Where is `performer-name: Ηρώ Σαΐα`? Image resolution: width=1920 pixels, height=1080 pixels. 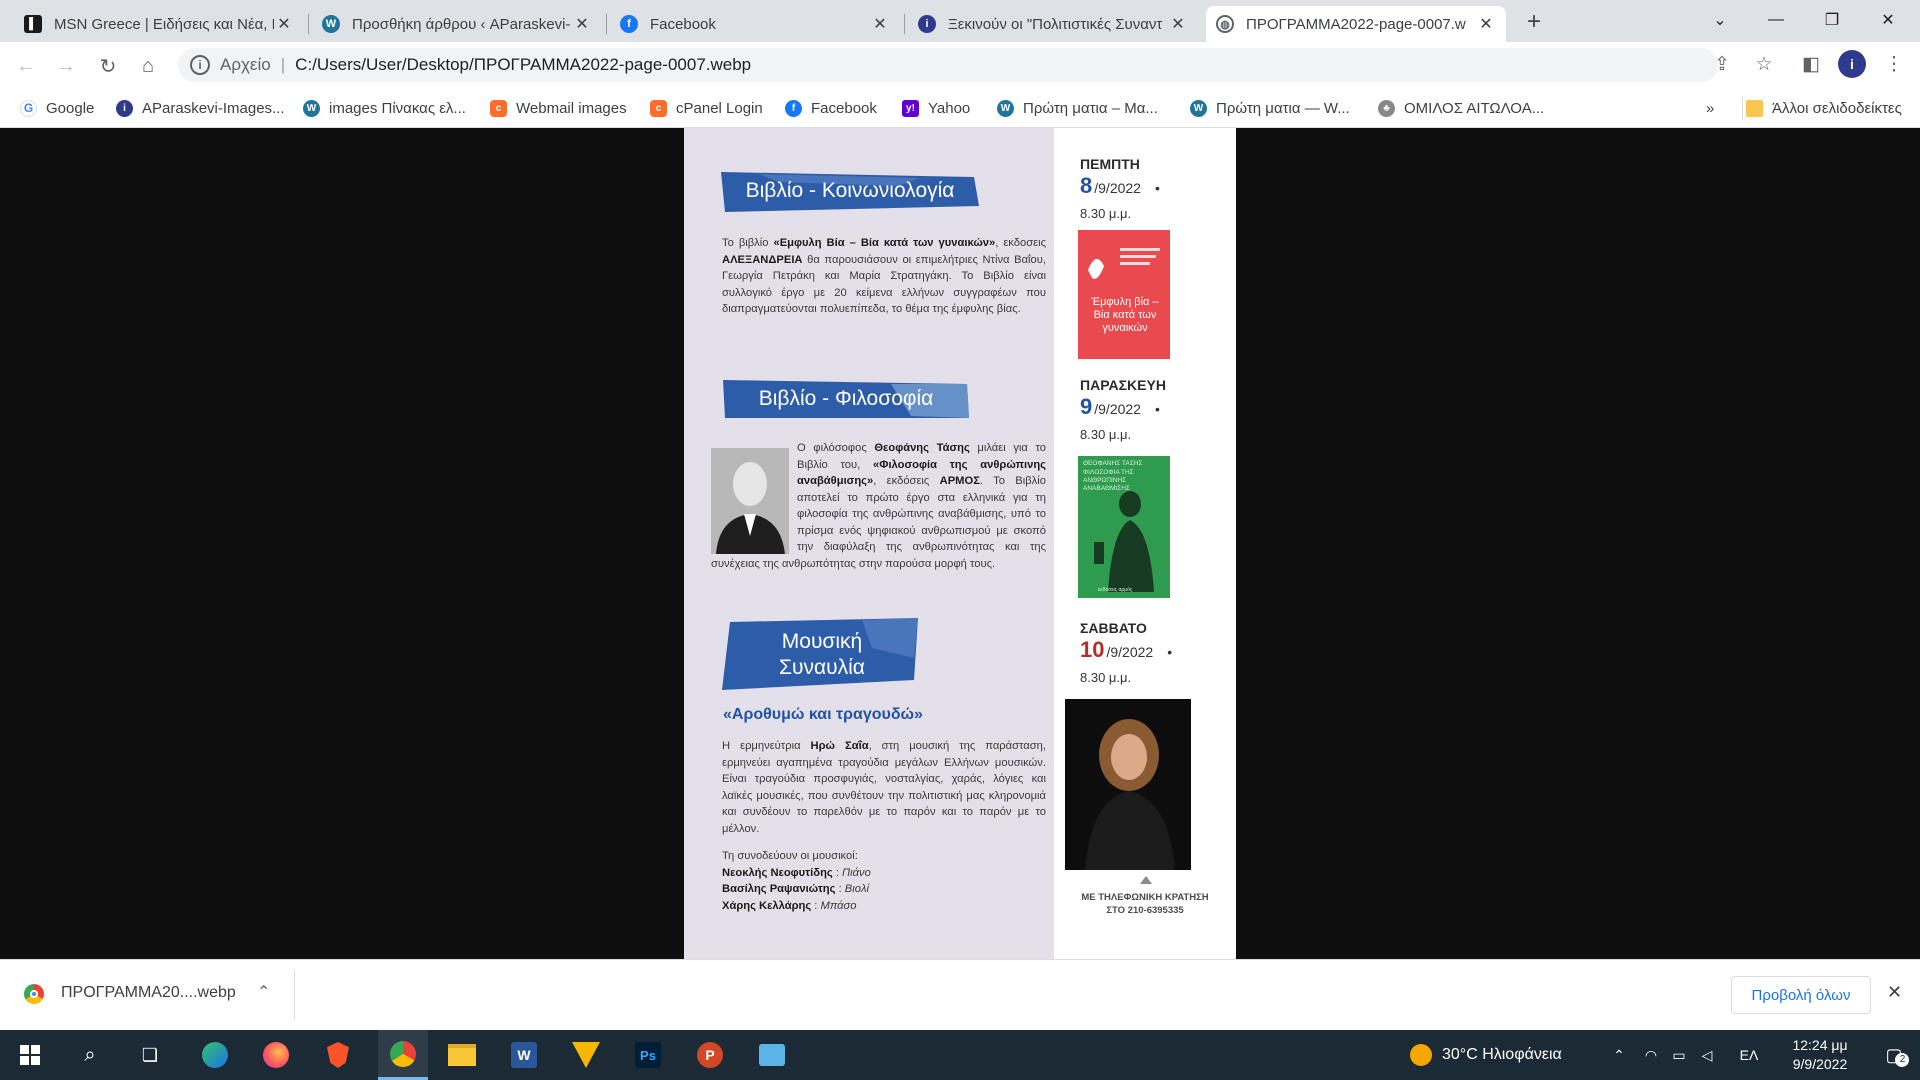
performer-name: Ηρώ Σαΐα is located at coordinates (839, 746).